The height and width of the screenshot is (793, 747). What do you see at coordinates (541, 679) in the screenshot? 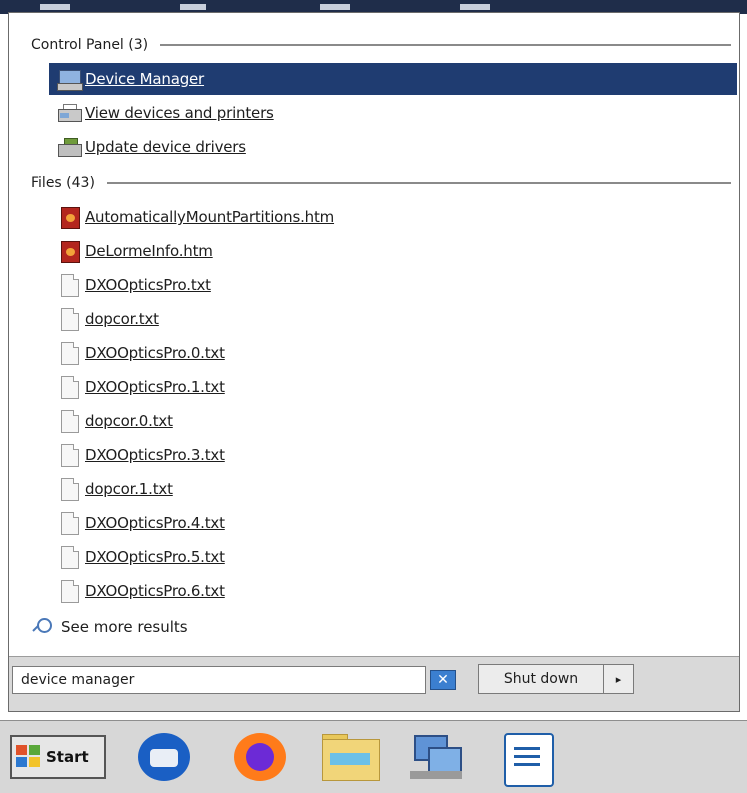
I see `shut-down-button: Shut down` at bounding box center [541, 679].